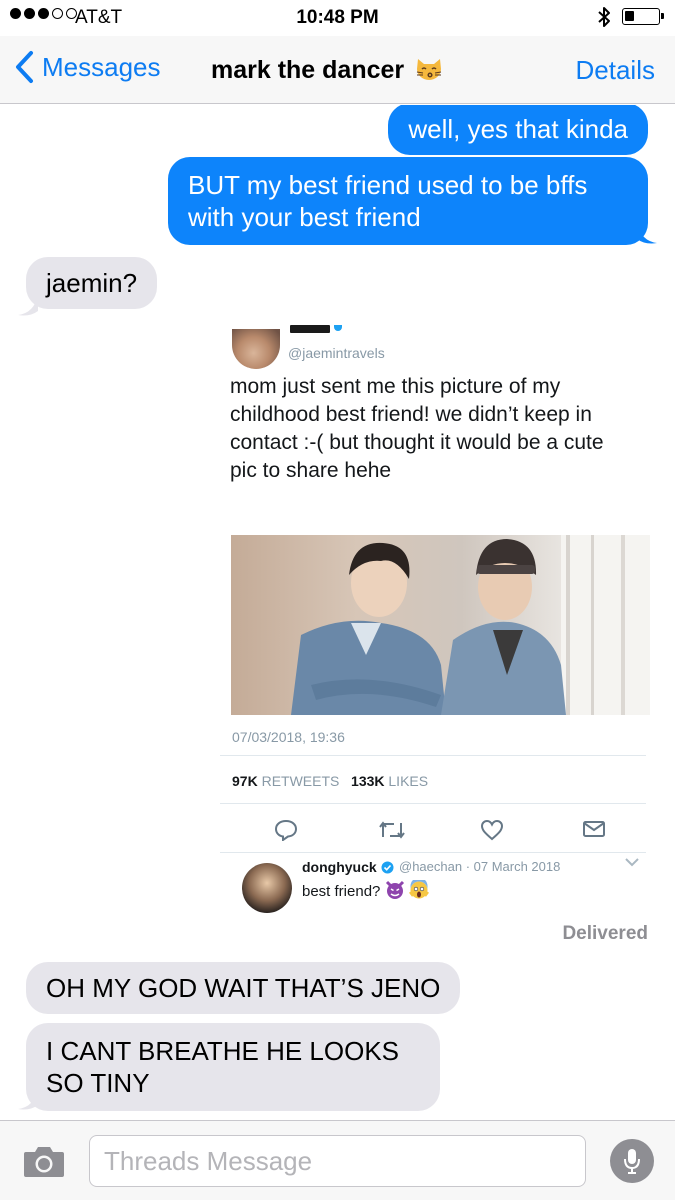 This screenshot has height=1200, width=675. What do you see at coordinates (348, 867) in the screenshot?
I see `reply-display-name: donghyuck` at bounding box center [348, 867].